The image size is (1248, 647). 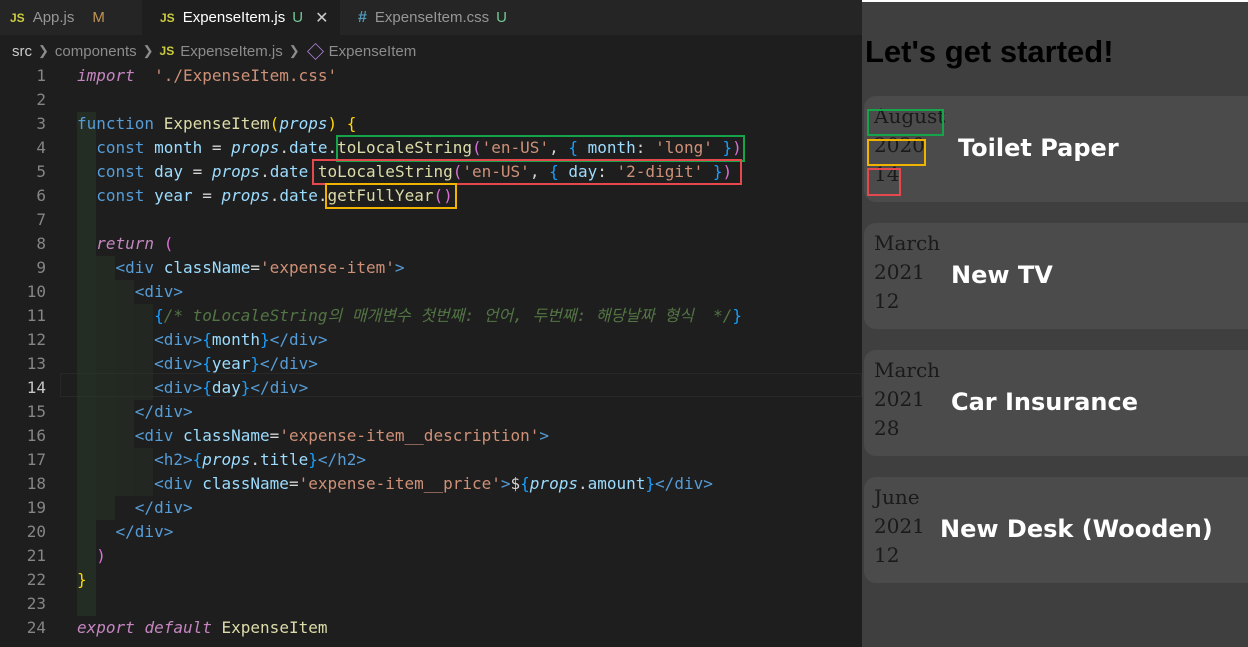 What do you see at coordinates (22, 51) in the screenshot?
I see `breadcrumb-src: src` at bounding box center [22, 51].